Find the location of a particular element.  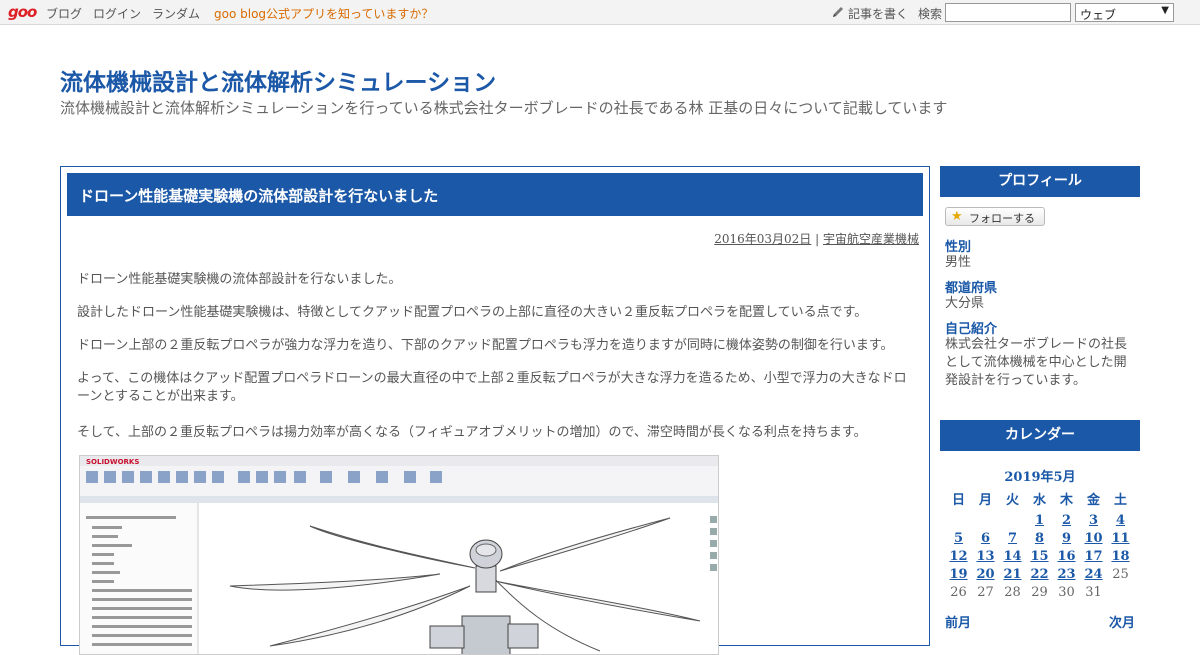

profile-value-intro: 株式会社ターボブレードの社長として流体機械を中心とした開発設計を行っています。 is located at coordinates (1036, 362).